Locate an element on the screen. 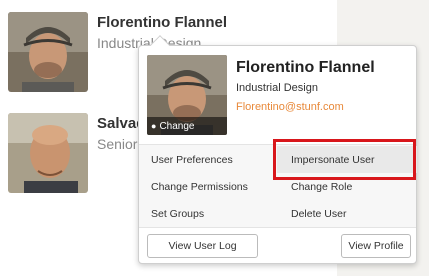 The width and height of the screenshot is (429, 276). user-name: Florentino Flannel is located at coordinates (162, 22).